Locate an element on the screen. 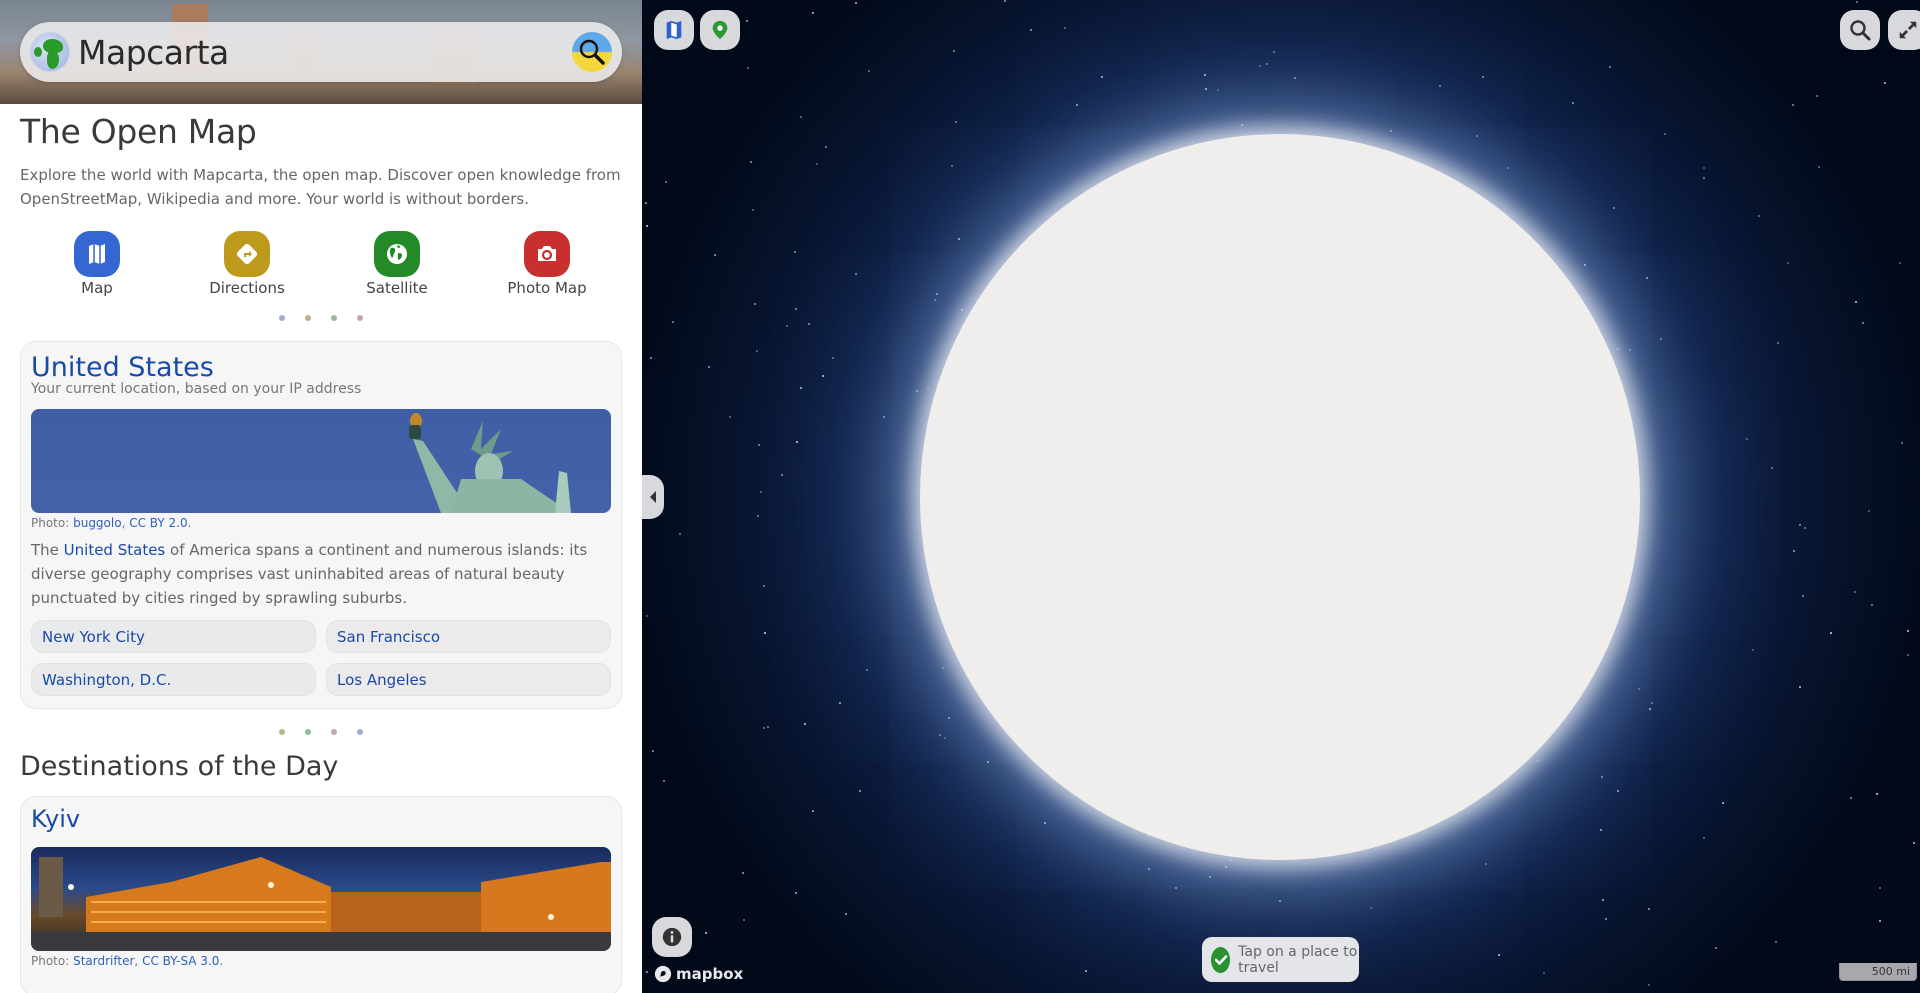 Image resolution: width=1920 pixels, height=993 pixels. kyiv-image is located at coordinates (321, 904).